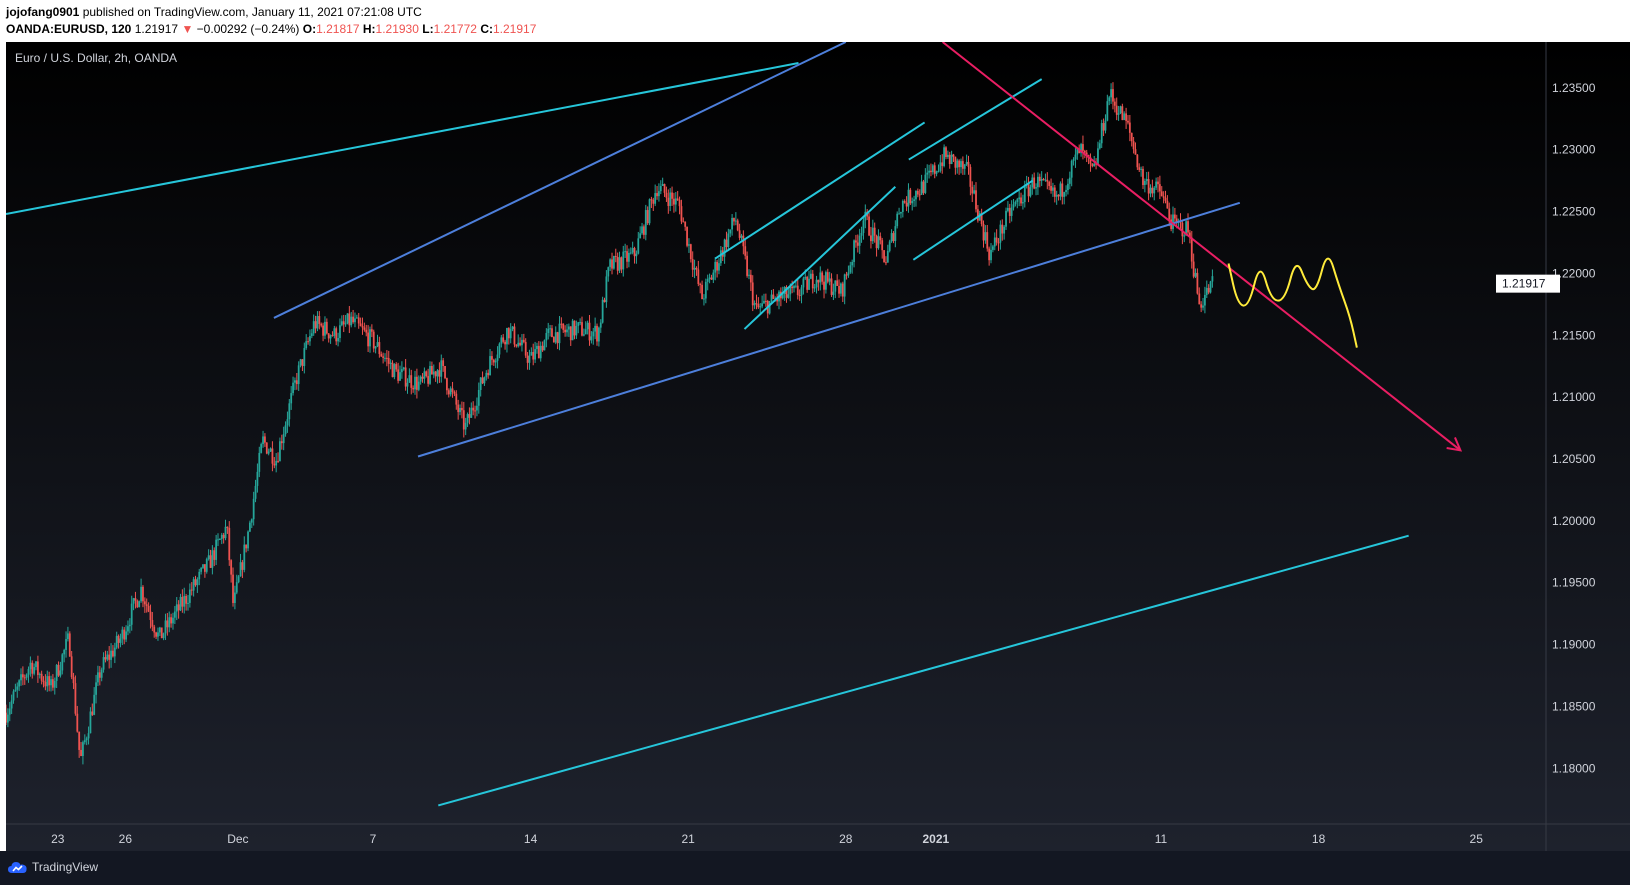 The height and width of the screenshot is (885, 1630). I want to click on tradingview-logo: TradingView, so click(53, 867).